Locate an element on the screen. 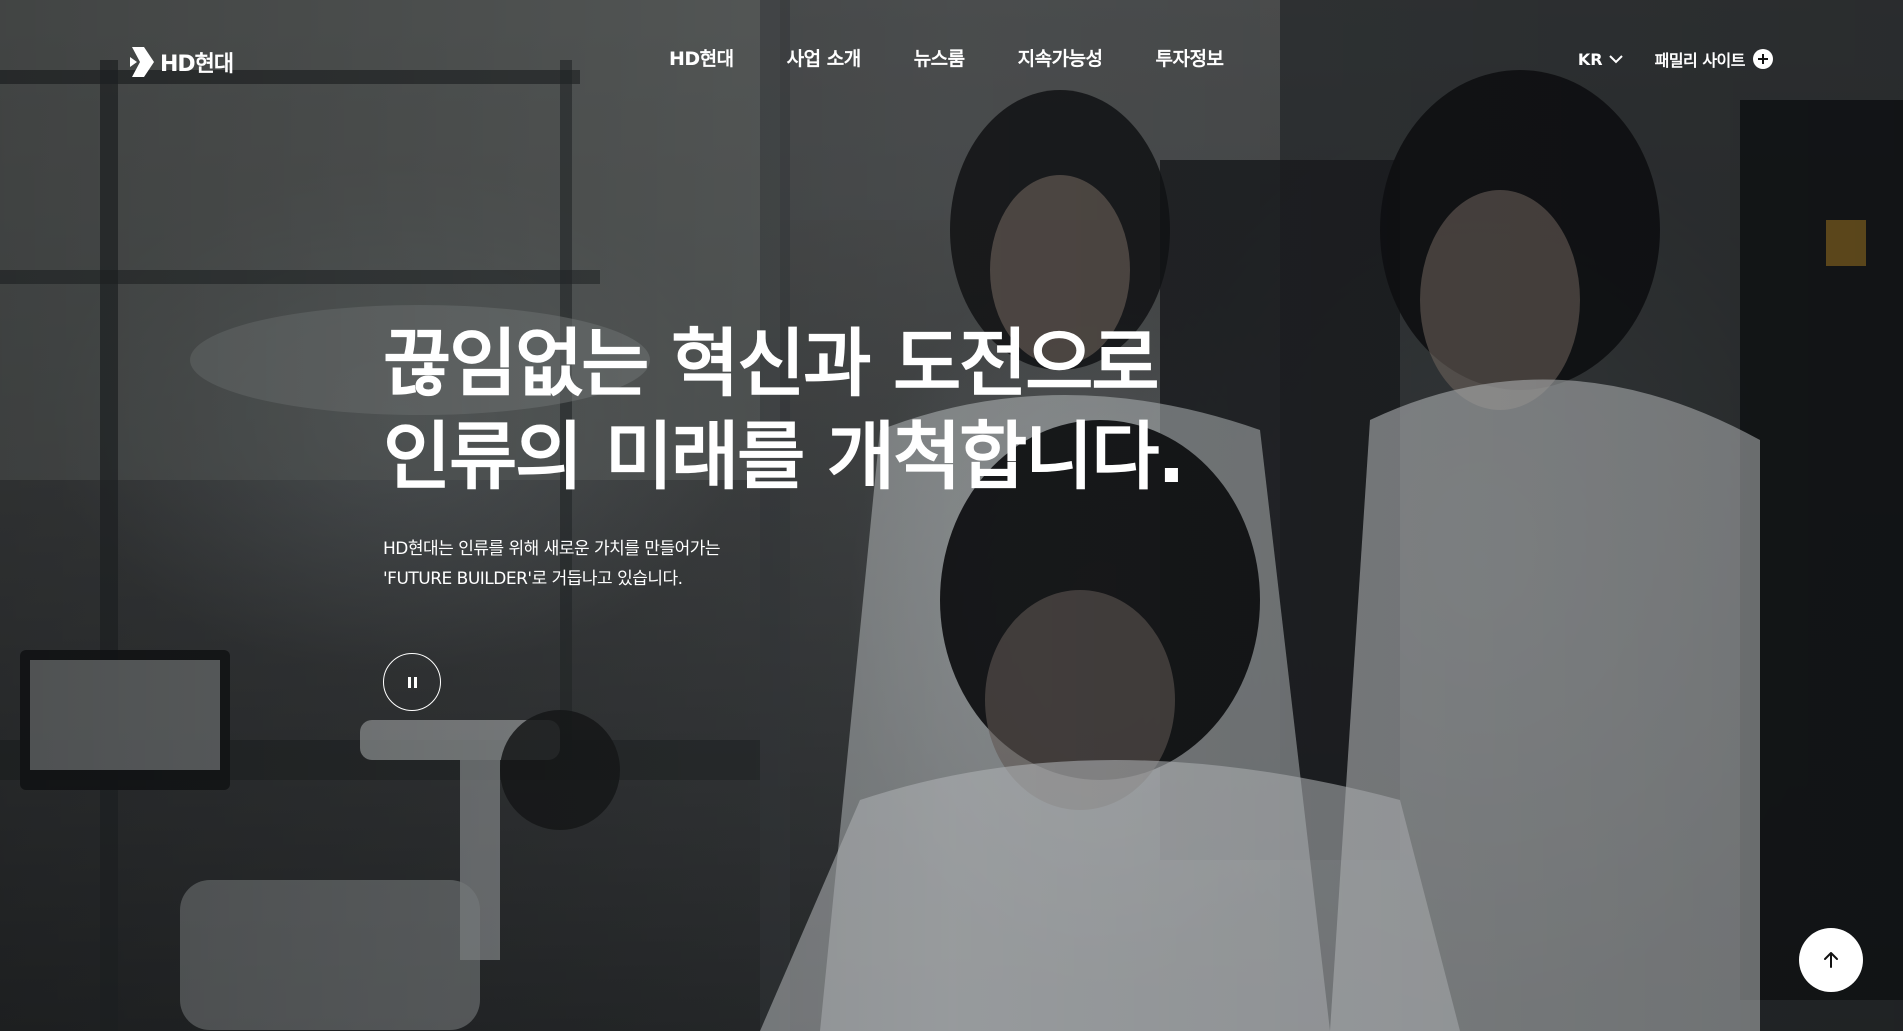 The image size is (1903, 1031). header-utilities: KR 패밀리 사이트 is located at coordinates (1675, 59).